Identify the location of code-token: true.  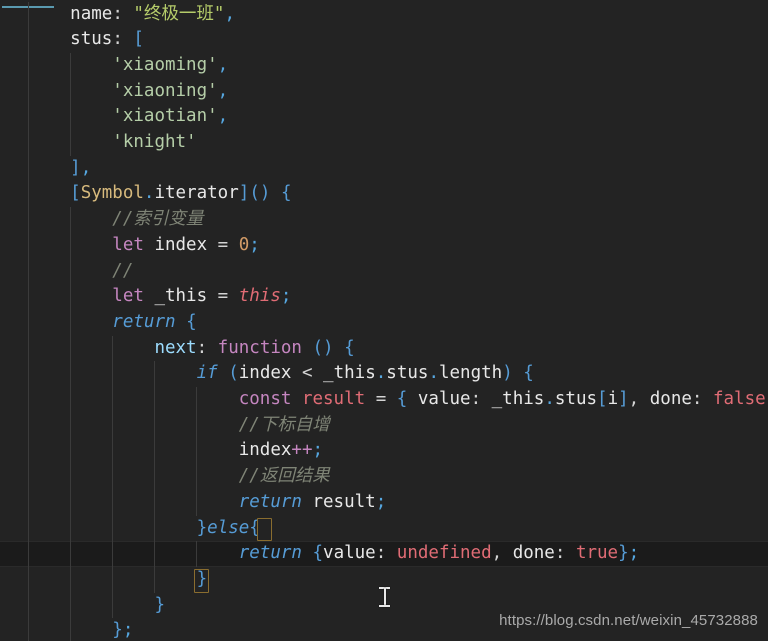
(597, 553).